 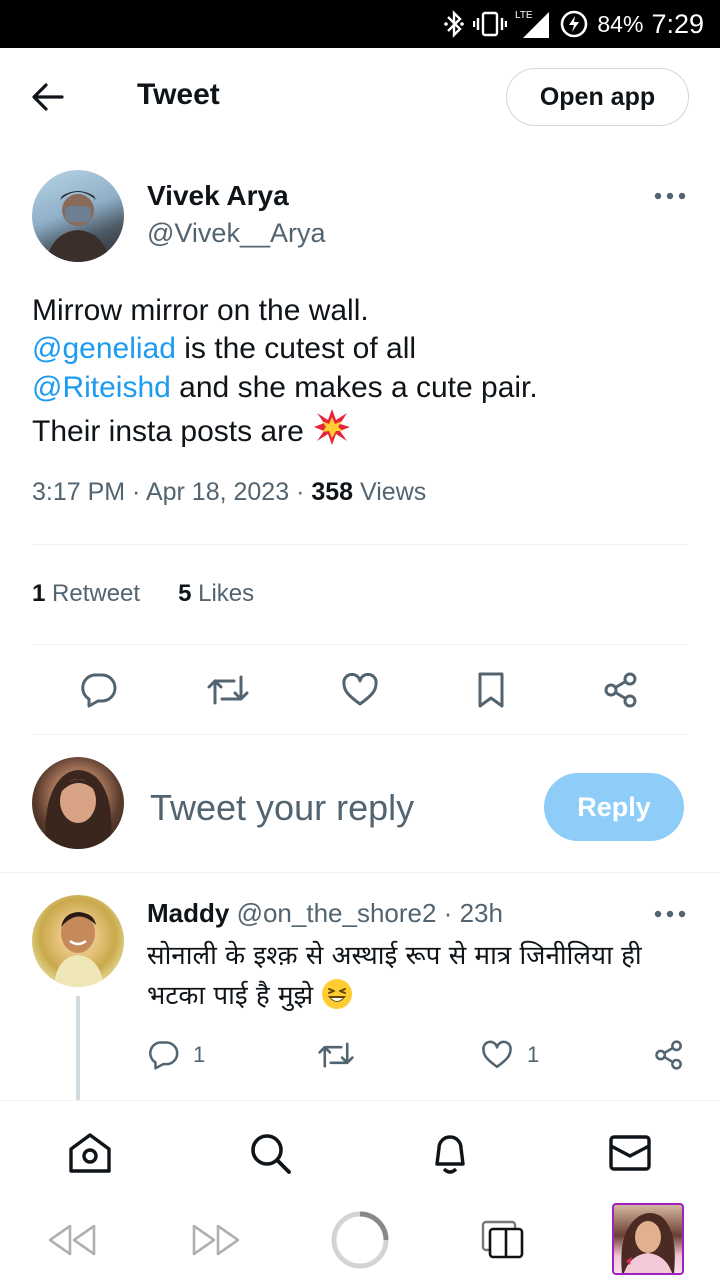 I want to click on page-title: Tweet, so click(x=178, y=94).